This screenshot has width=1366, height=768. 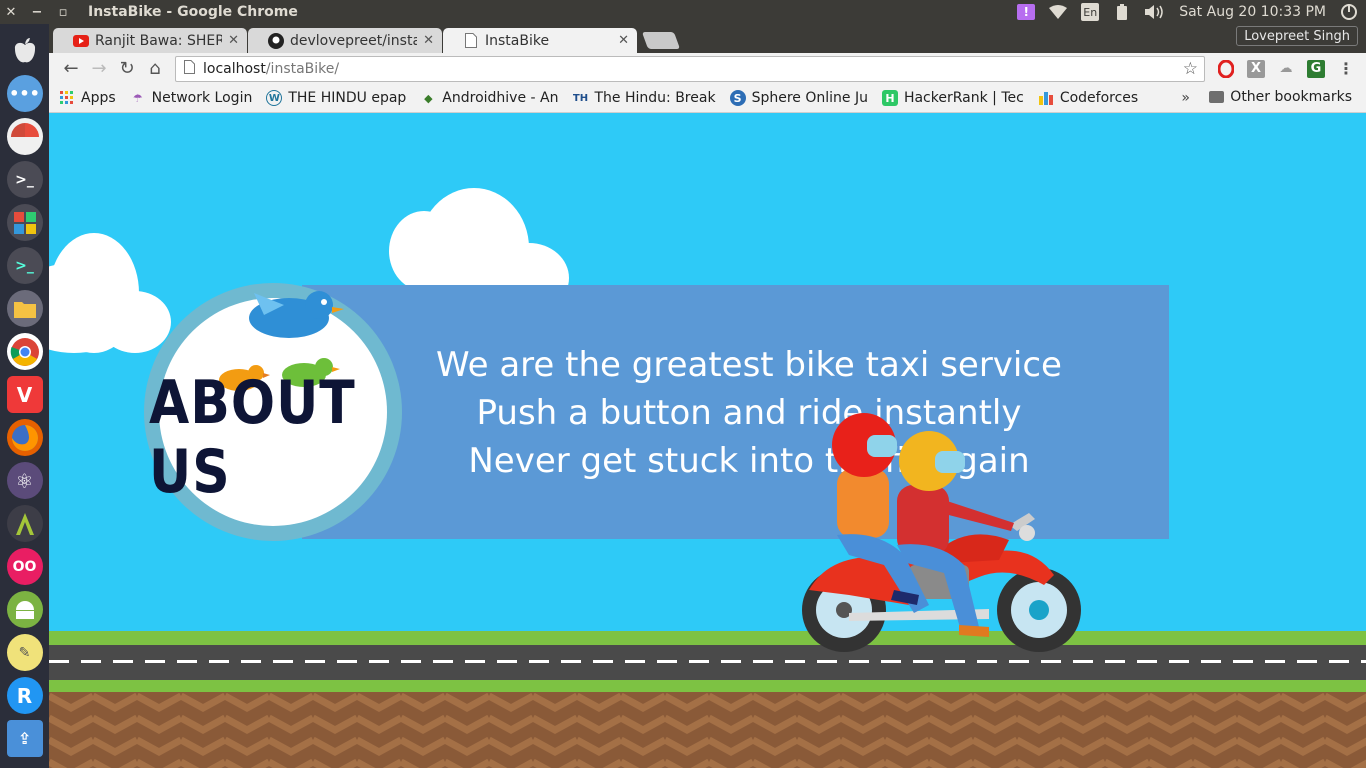 I want to click on bookmark-codeforces: Codeforces, so click(x=1088, y=98).